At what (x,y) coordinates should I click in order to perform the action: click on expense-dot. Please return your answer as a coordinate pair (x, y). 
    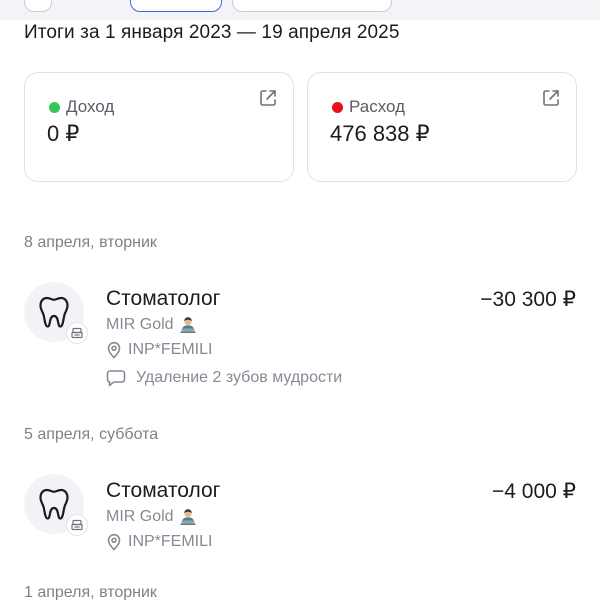
    Looking at the image, I should click on (337, 107).